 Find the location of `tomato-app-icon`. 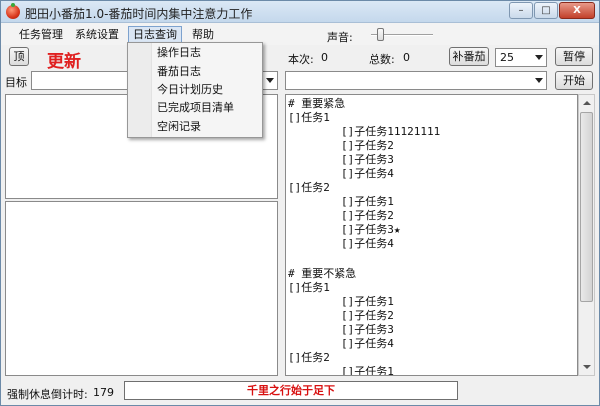

tomato-app-icon is located at coordinates (13, 11).